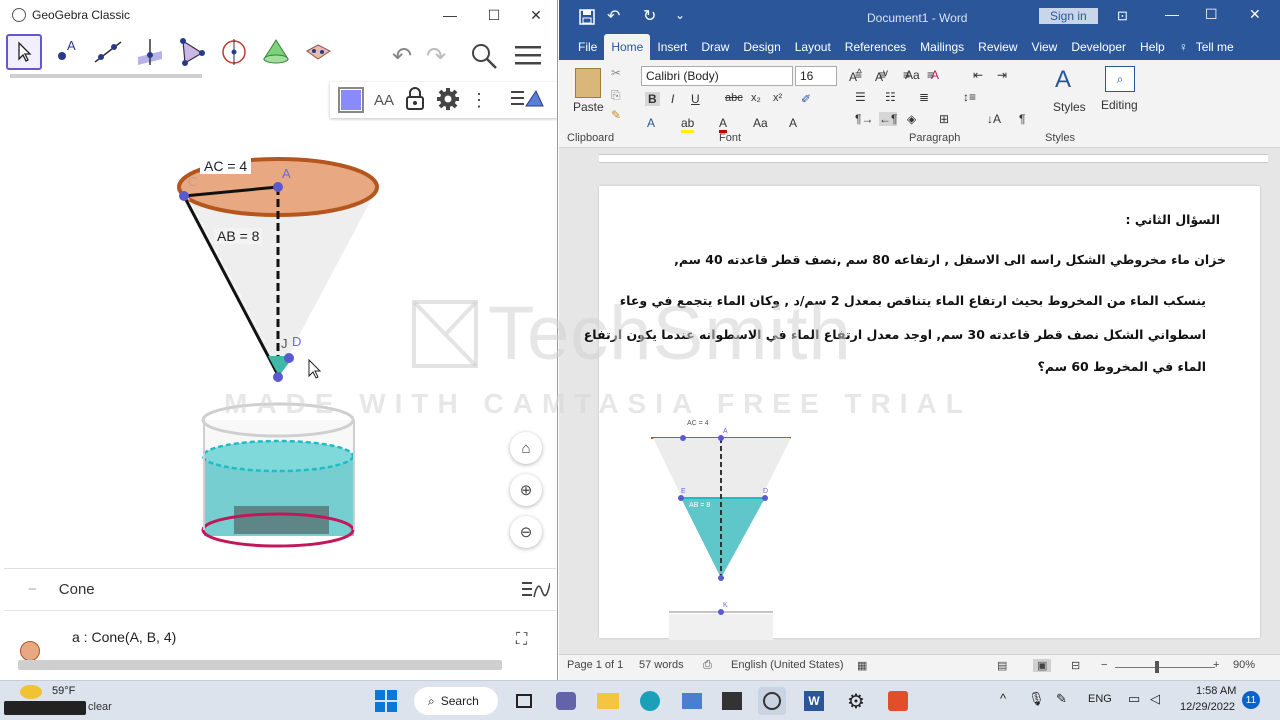  I want to click on tab-file: File, so click(587, 47).